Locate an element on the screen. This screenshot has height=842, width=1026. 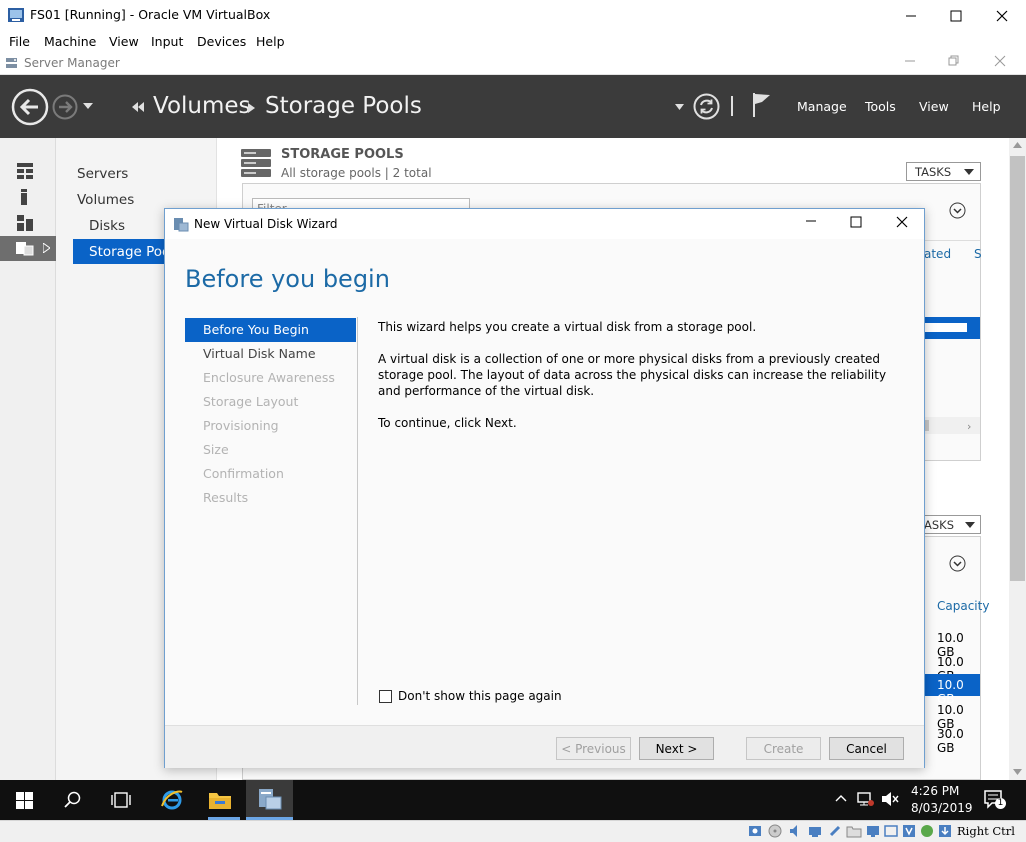
capacity-cell: 10.0 GB is located at coordinates (950, 692).